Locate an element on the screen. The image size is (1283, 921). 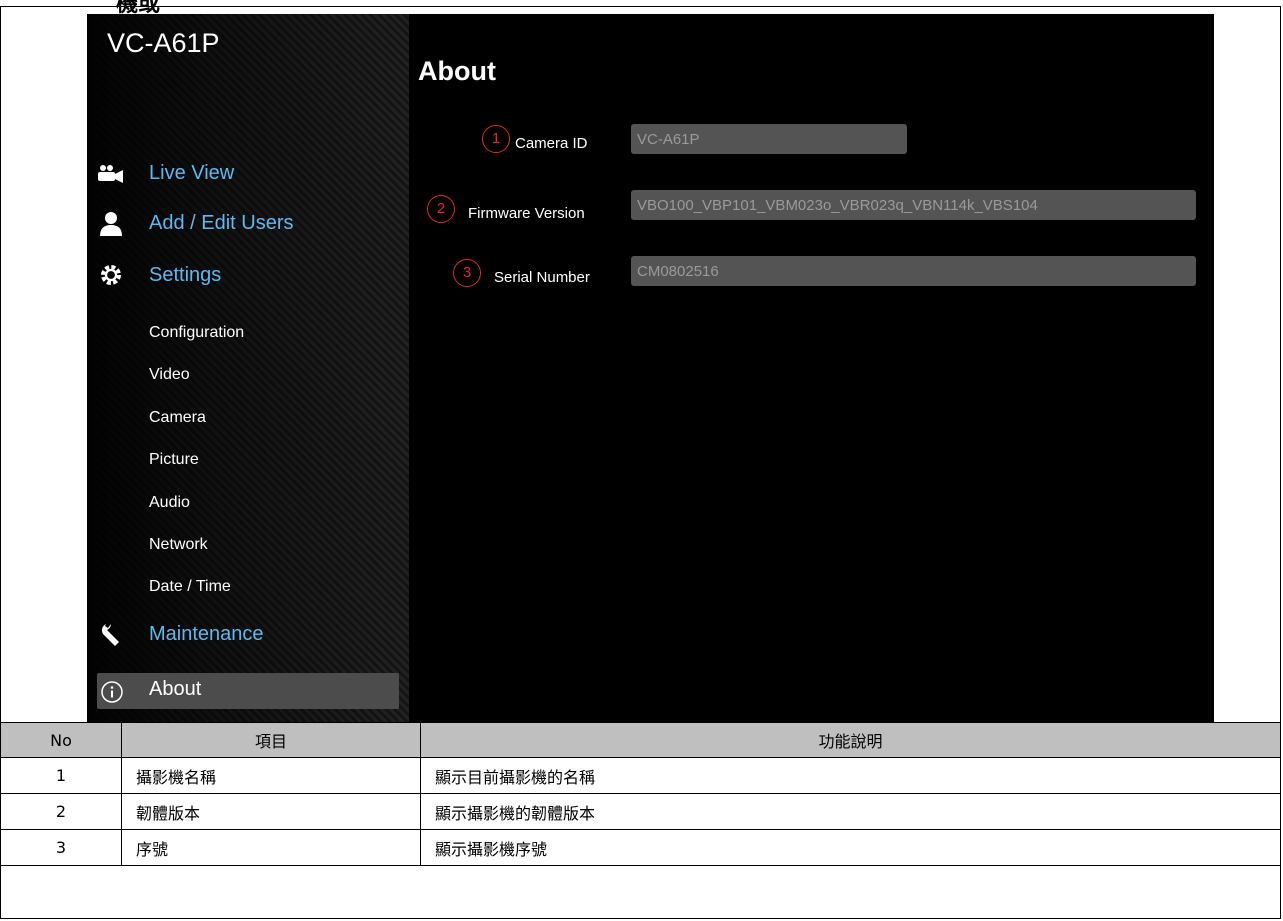
firmware-version-field is located at coordinates (913, 205).